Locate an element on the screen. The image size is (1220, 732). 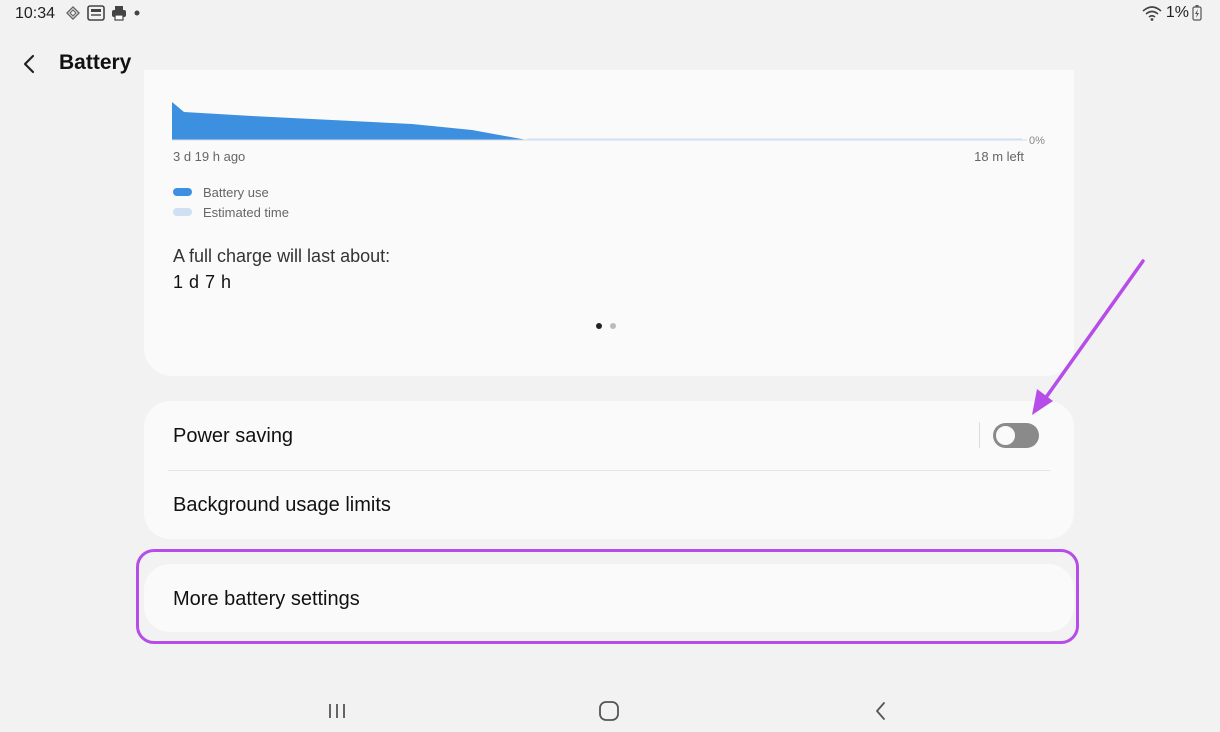
chevron-left-icon is located at coordinates (29, 64).